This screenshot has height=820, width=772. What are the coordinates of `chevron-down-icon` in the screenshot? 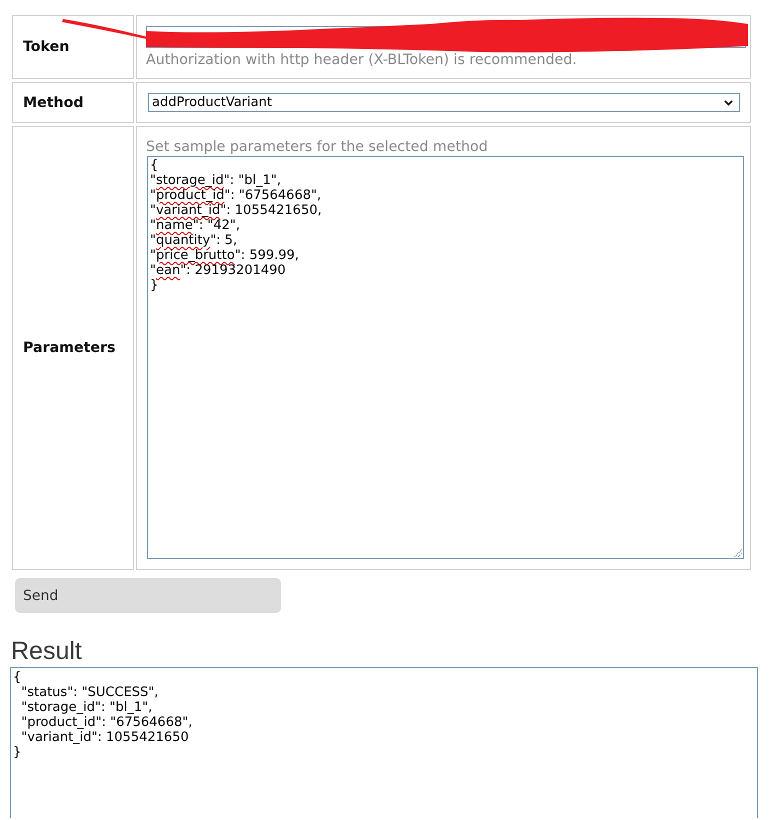 It's located at (728, 103).